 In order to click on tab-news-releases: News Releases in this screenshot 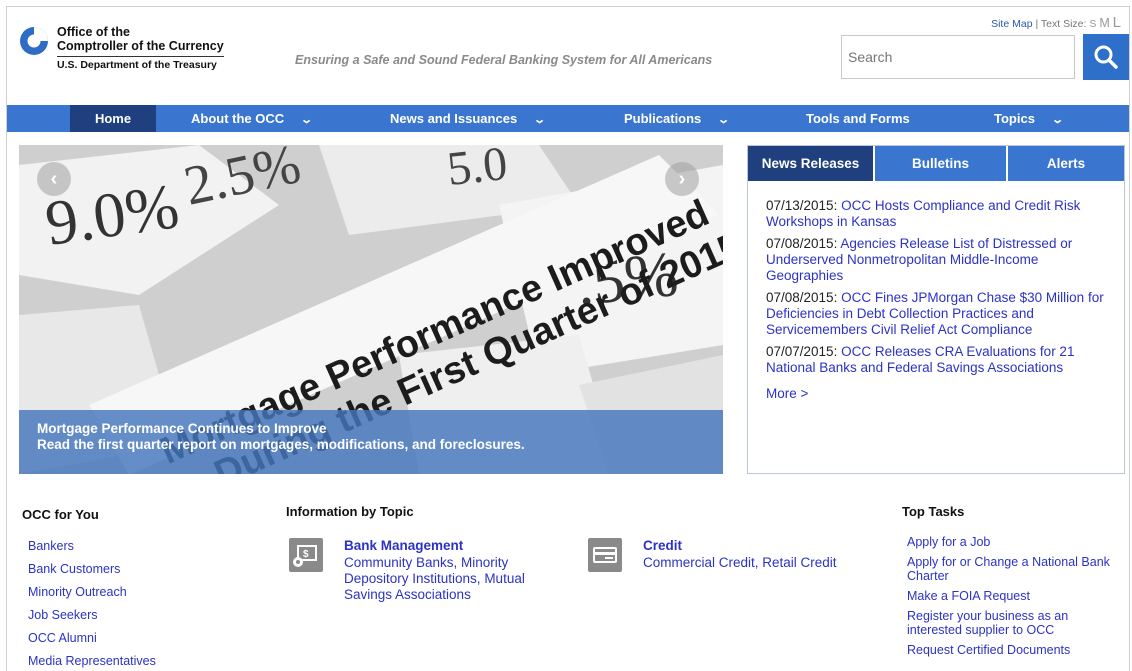, I will do `click(810, 163)`.